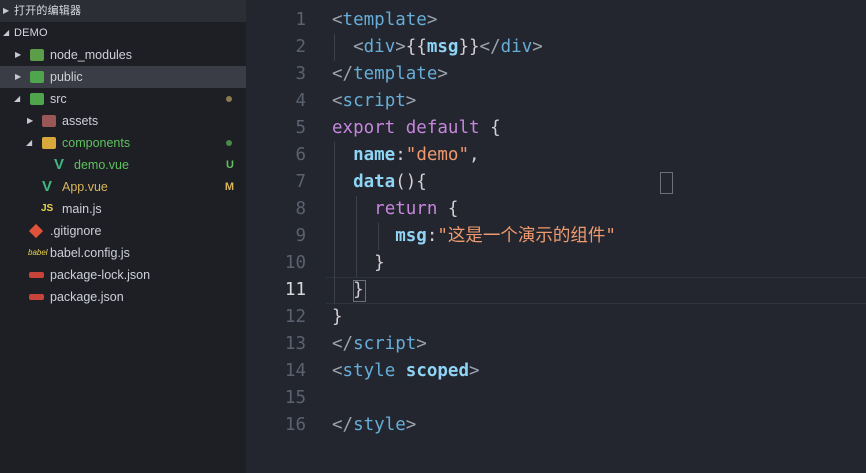 The image size is (866, 473). Describe the element at coordinates (556, 344) in the screenshot. I see `code-line: 13 </script>` at that location.